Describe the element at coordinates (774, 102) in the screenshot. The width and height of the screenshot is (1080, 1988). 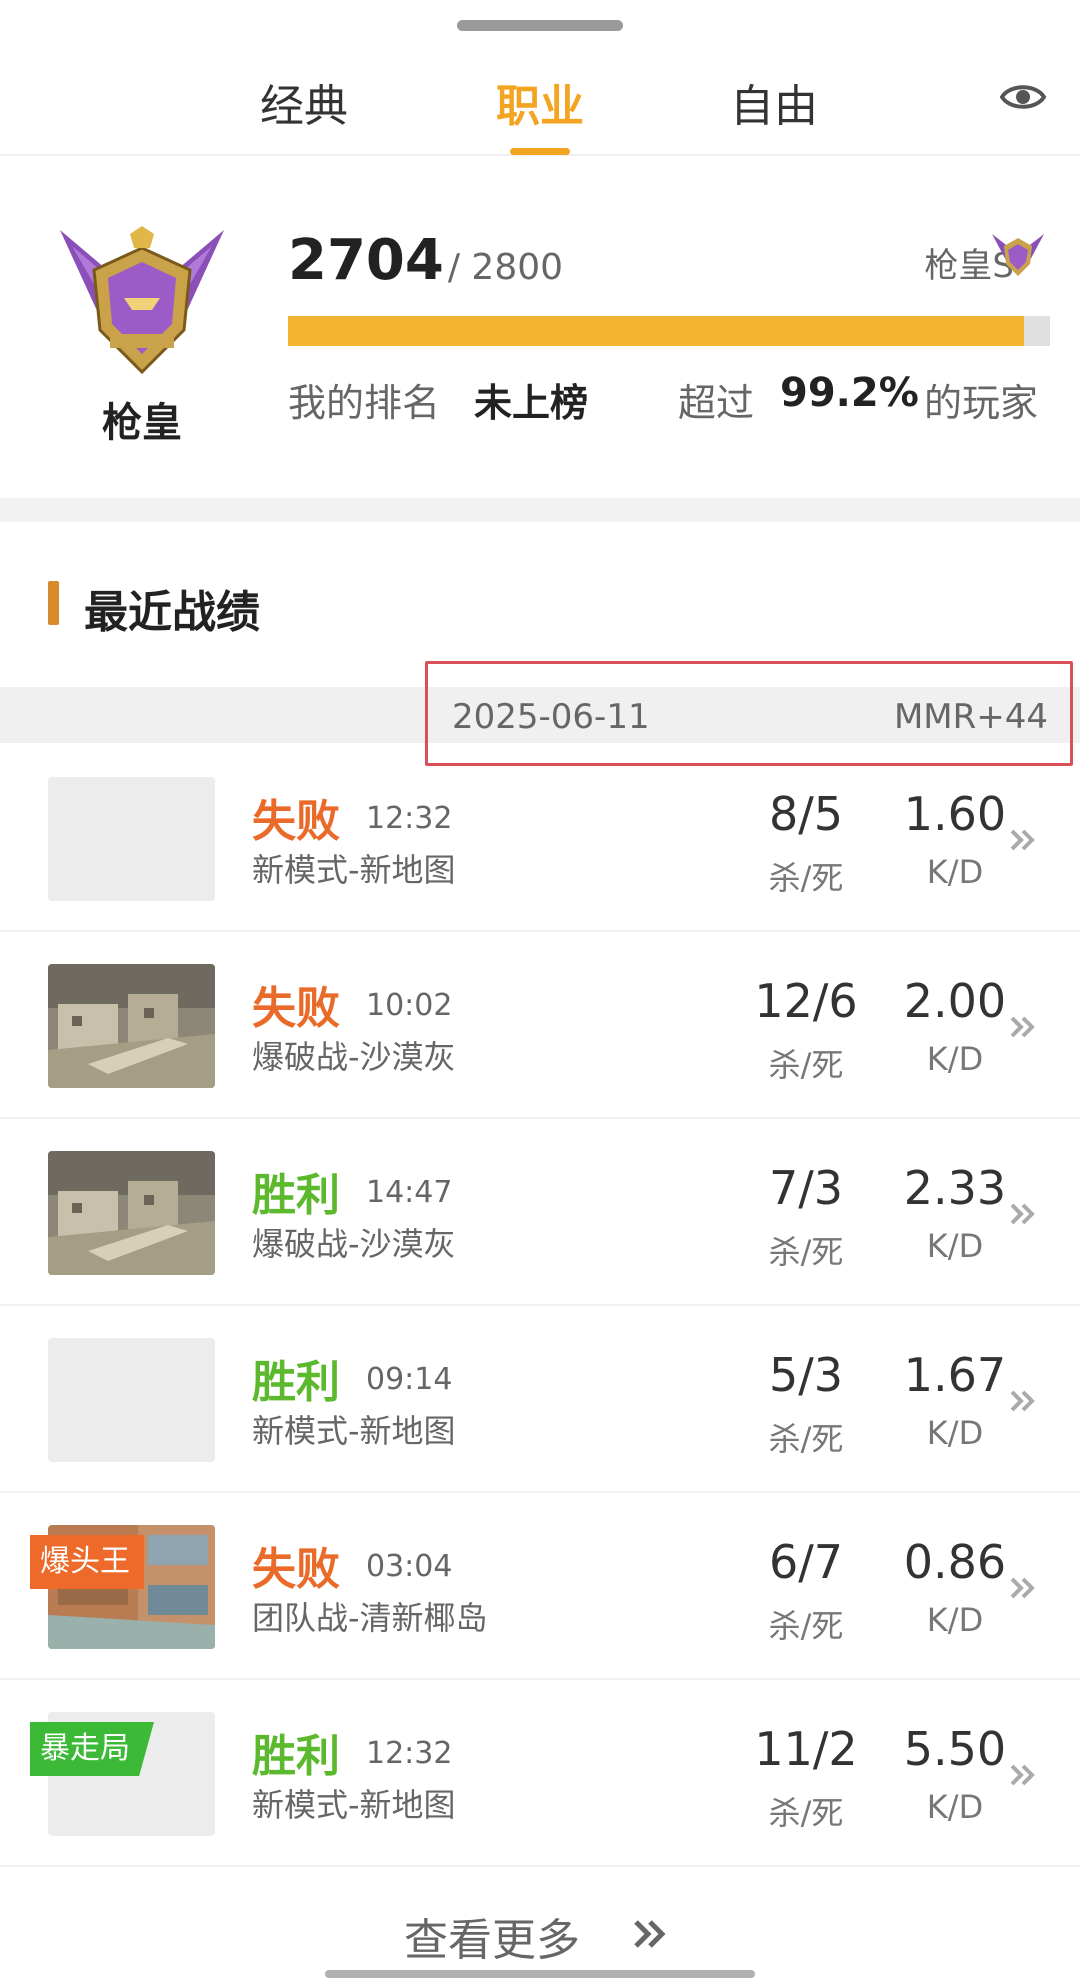
I see `tab-free: 自由` at that location.